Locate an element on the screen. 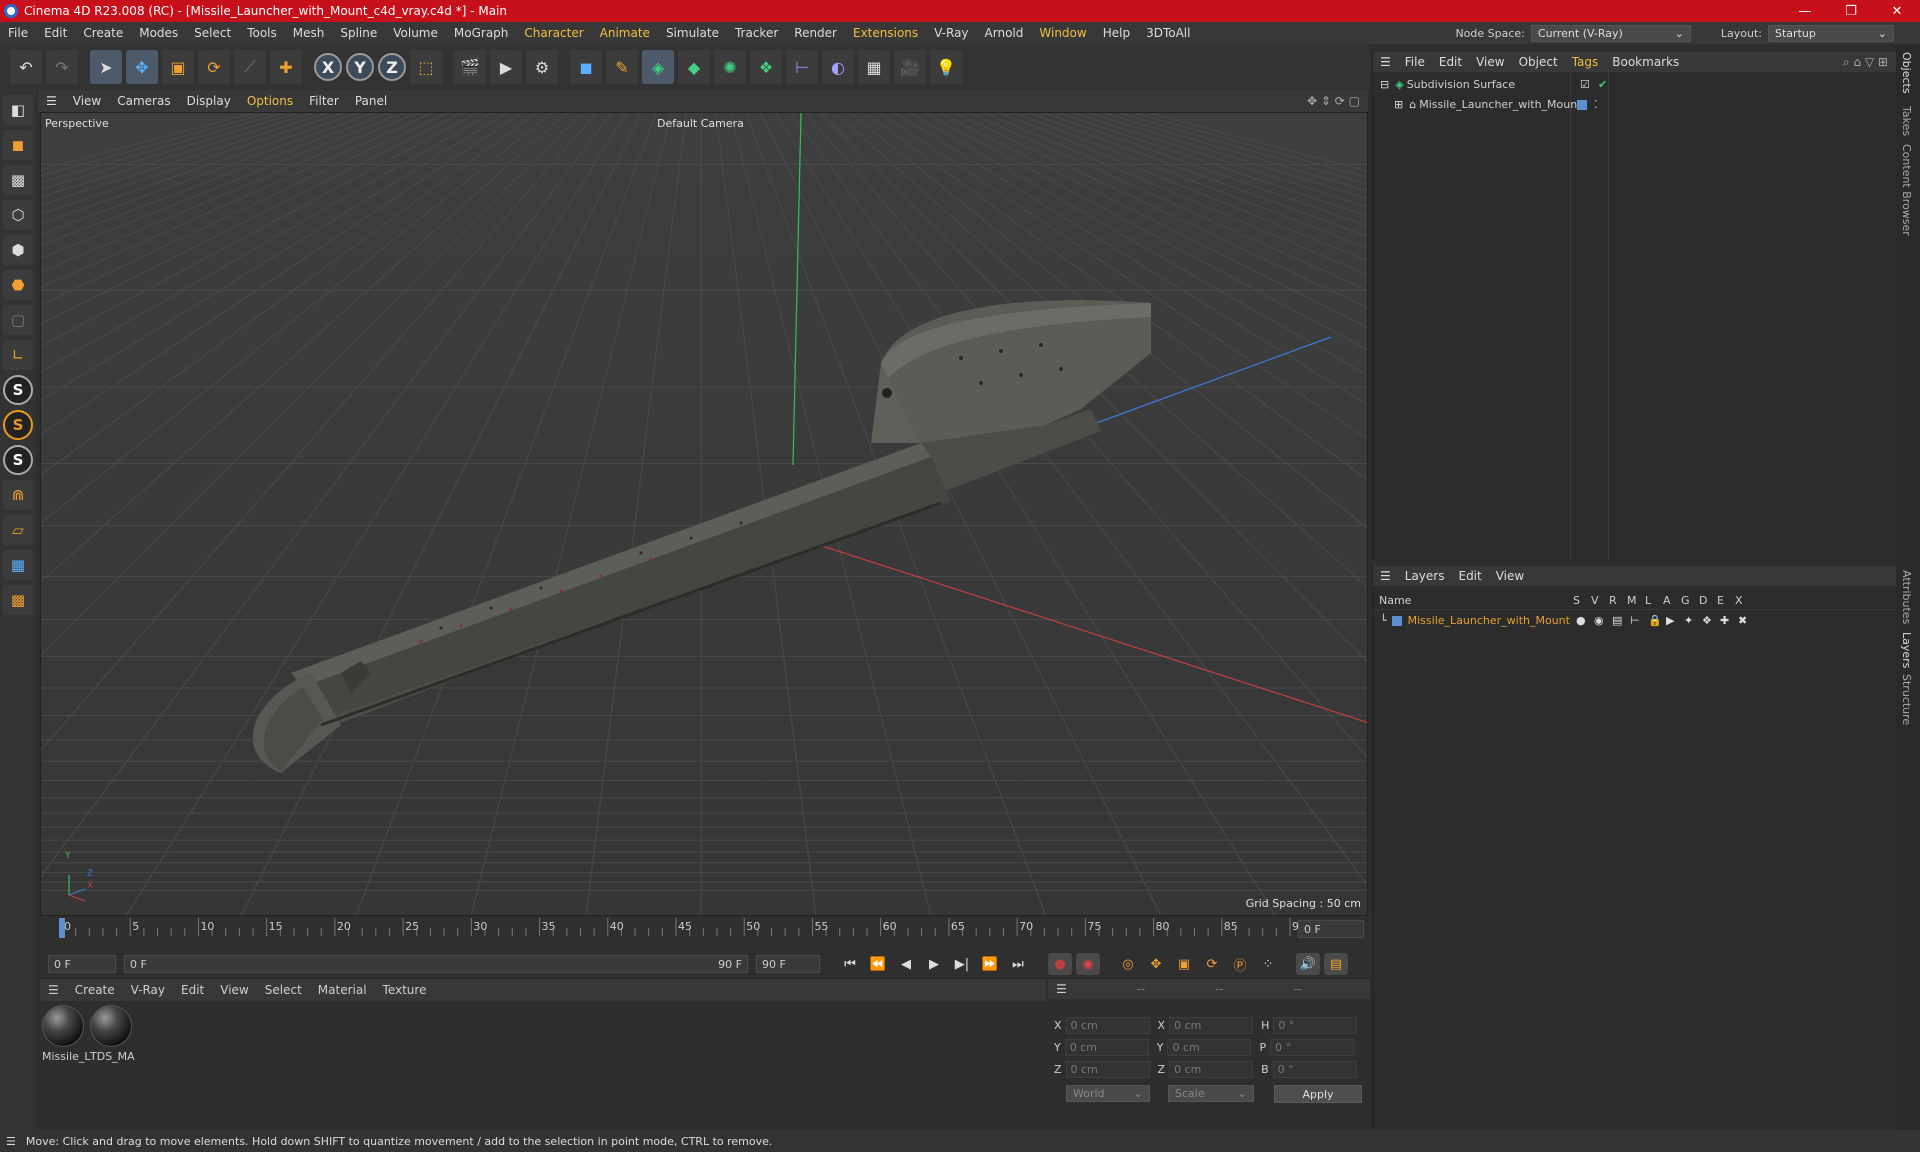  view-eye-icon: ◉ is located at coordinates (1599, 620).